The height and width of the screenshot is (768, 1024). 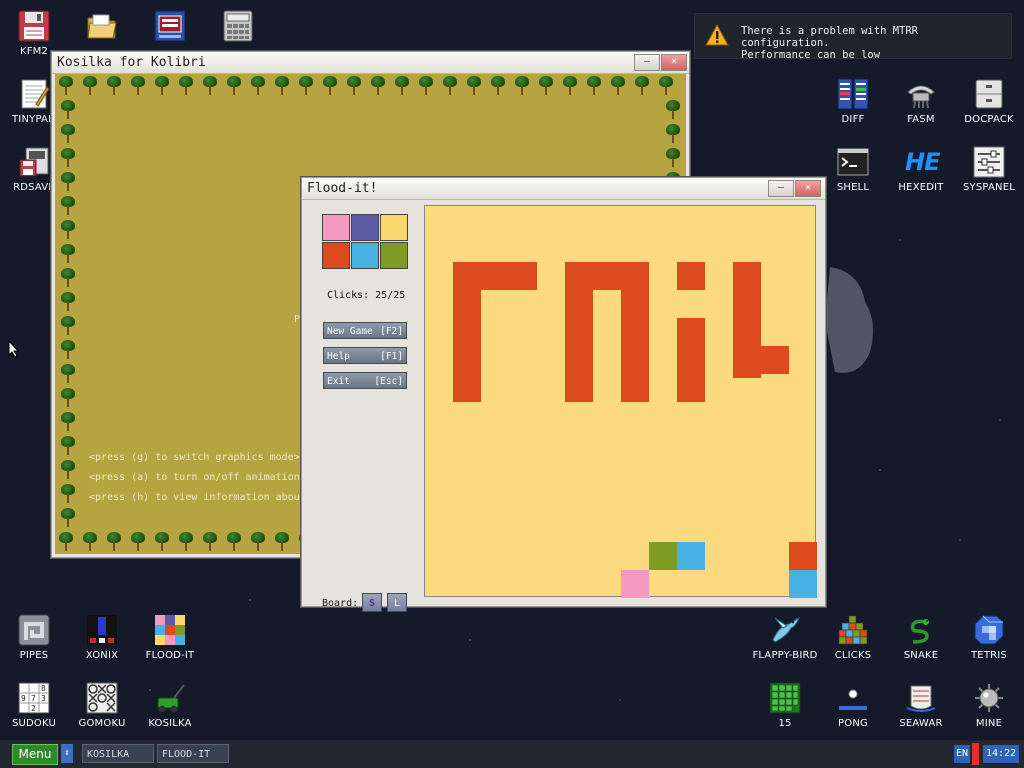 I want to click on wallpaper-blob, so click(x=849, y=320).